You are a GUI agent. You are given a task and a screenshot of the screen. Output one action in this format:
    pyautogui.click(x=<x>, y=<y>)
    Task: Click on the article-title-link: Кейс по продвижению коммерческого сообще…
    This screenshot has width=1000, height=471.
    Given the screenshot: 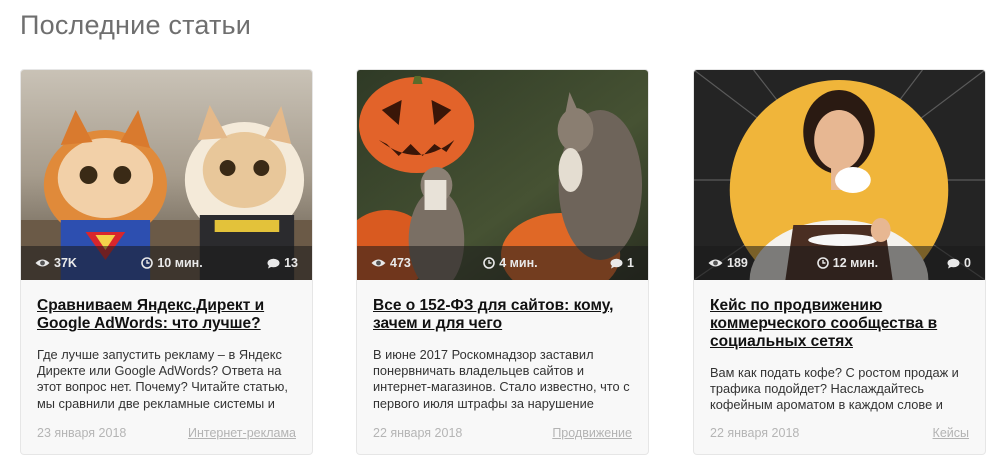 What is the action you would take?
    pyautogui.click(x=839, y=324)
    